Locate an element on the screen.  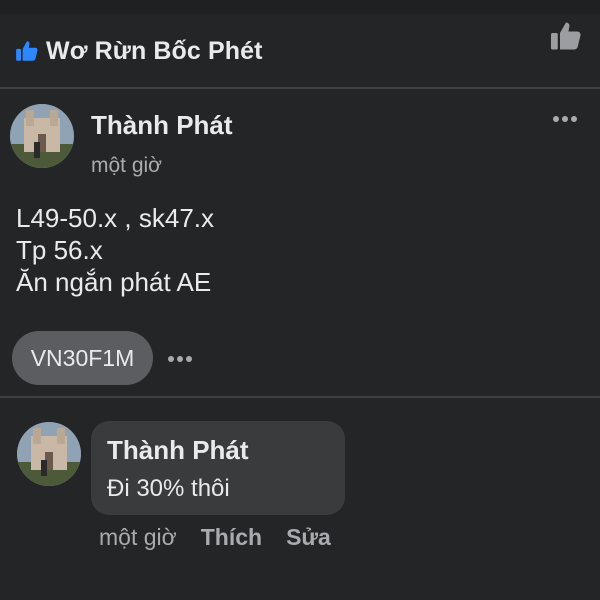
post-divider is located at coordinates (300, 397).